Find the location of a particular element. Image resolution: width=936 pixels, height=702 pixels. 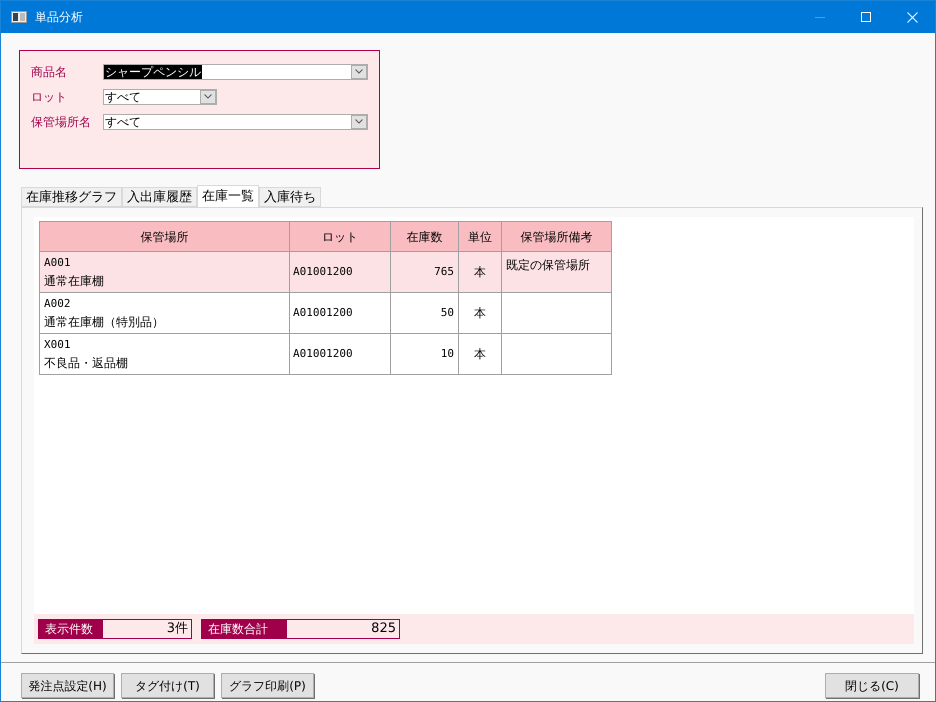

filter-label: 商品名 is located at coordinates (49, 72).